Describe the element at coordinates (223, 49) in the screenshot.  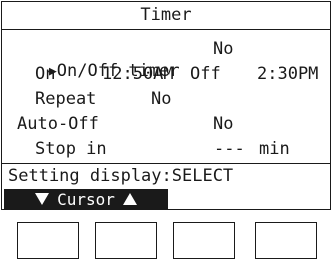
I see `onoff-timer-value: No` at that location.